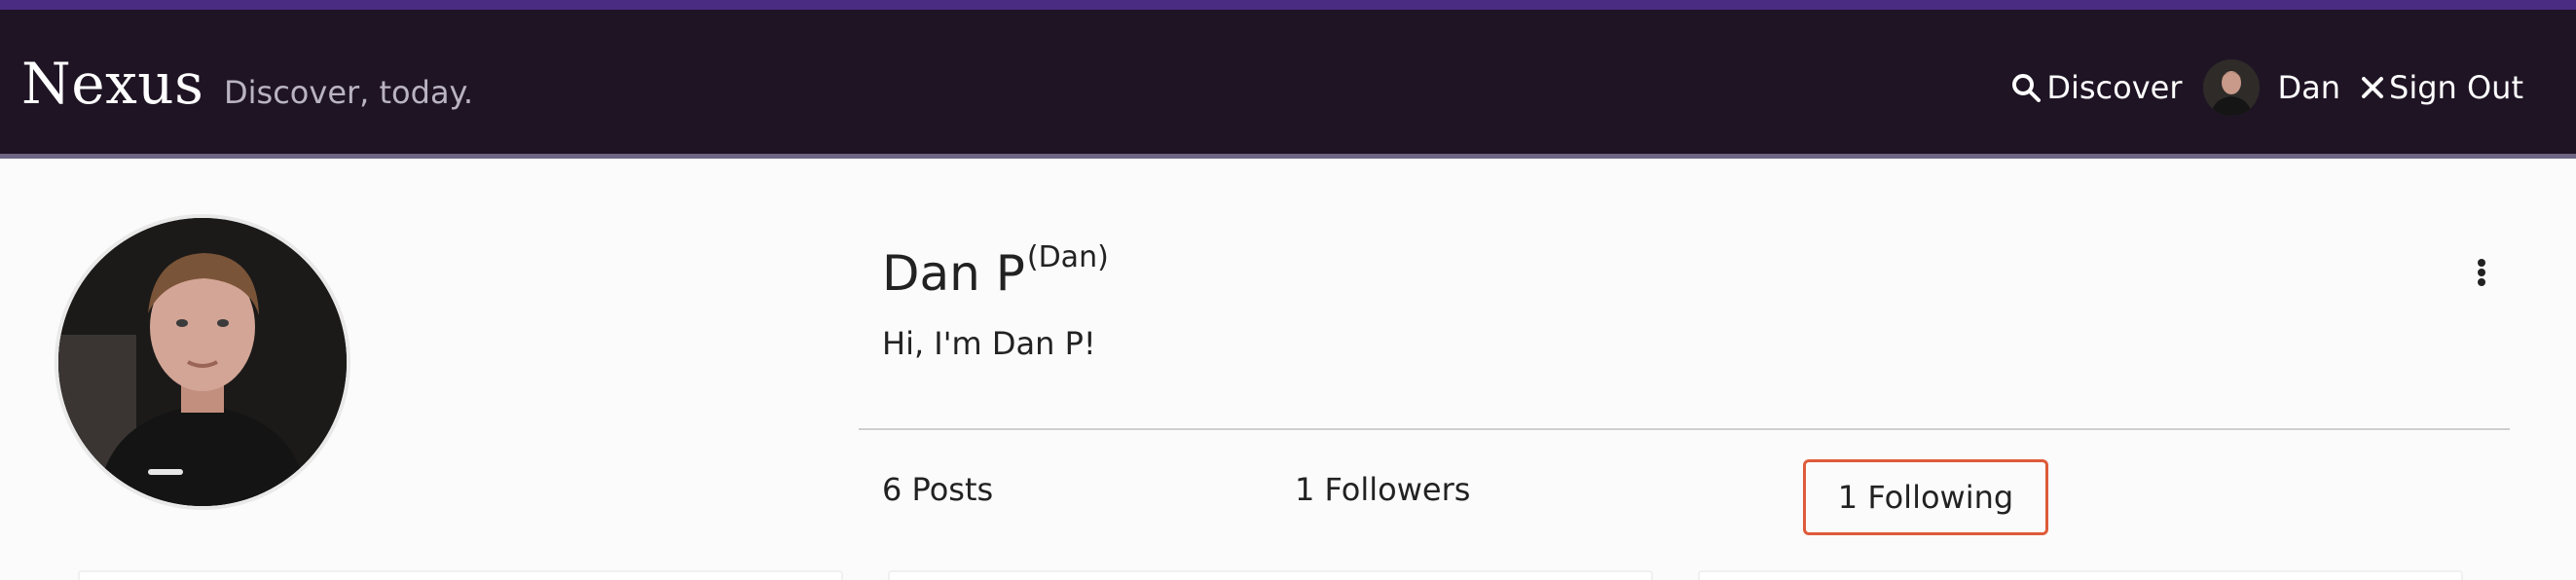  I want to click on user-name-link: Dan, so click(2308, 88).